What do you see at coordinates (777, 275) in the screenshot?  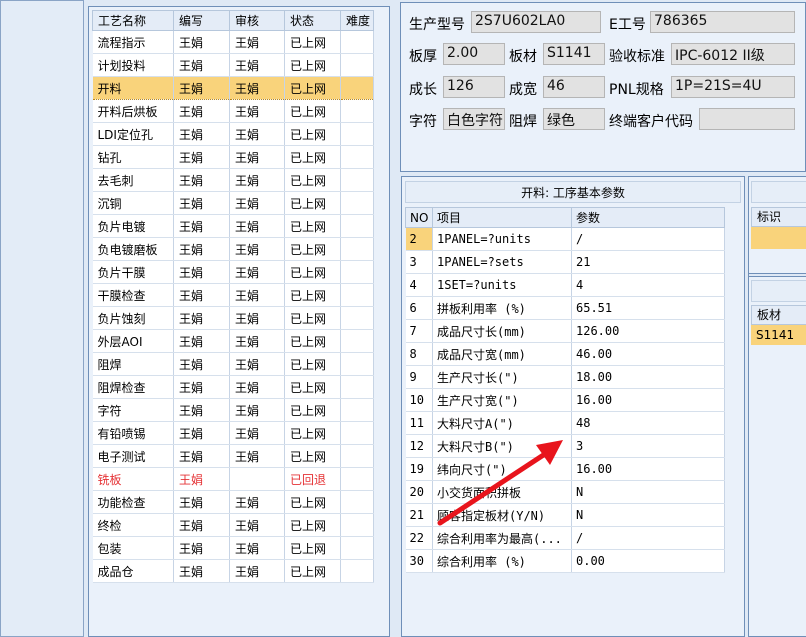 I see `panel-splitter` at bounding box center [777, 275].